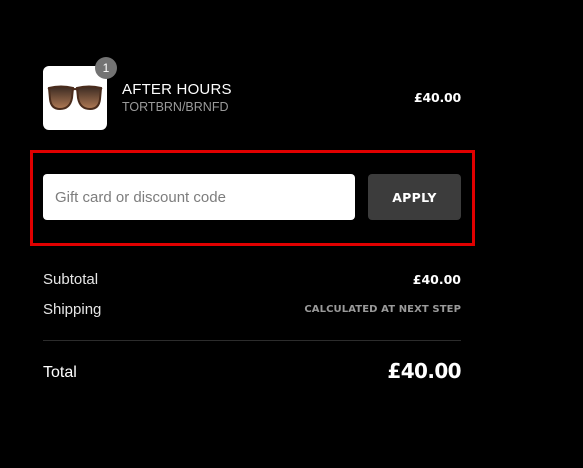 This screenshot has height=468, width=583. I want to click on quantity-badge: 1, so click(106, 68).